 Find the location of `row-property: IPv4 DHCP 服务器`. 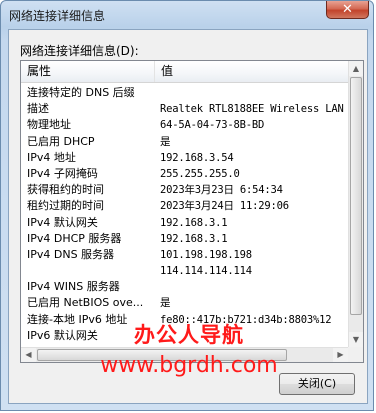

row-property: IPv4 DHCP 服务器 is located at coordinates (74, 238).